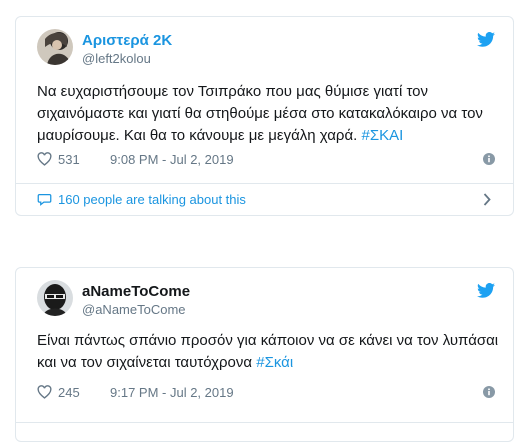 The image size is (530, 442). Describe the element at coordinates (69, 392) in the screenshot. I see `like-count: 245` at that location.